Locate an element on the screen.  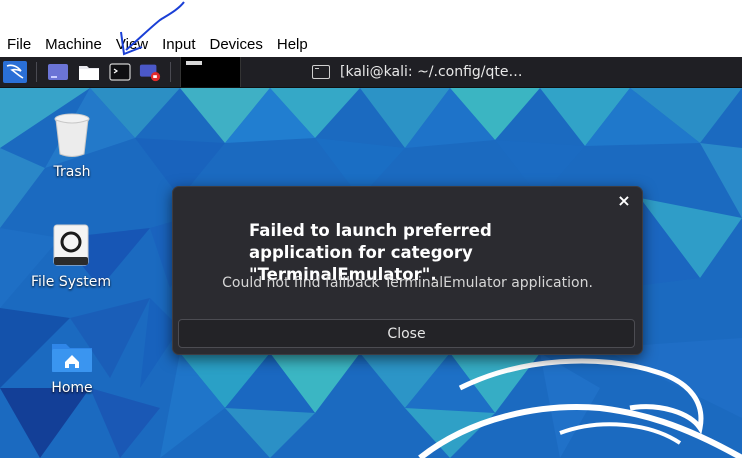
desktop-icon-label: File System is located at coordinates (71, 282).